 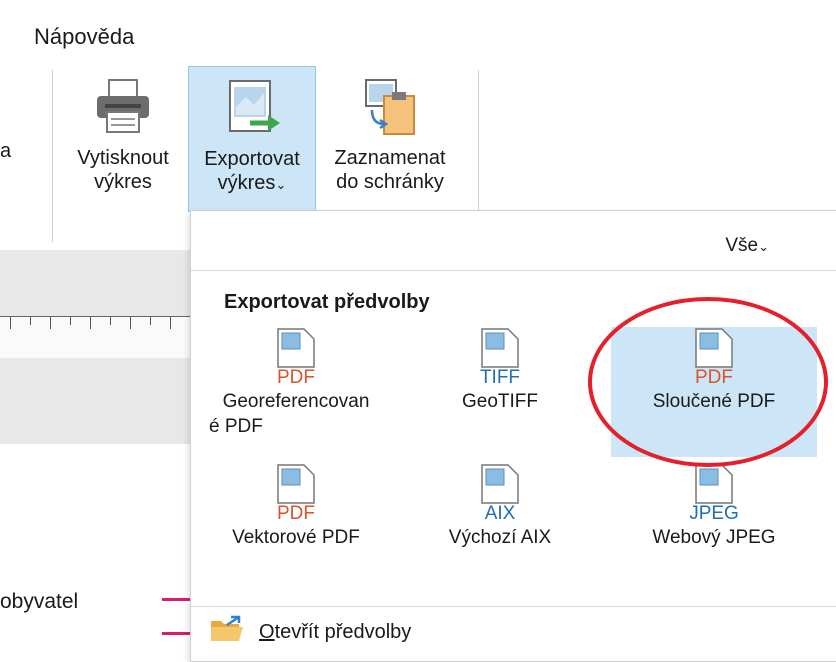 I want to click on copy-to-clipboard-button: Zaznamenat do schránky, so click(x=390, y=138).